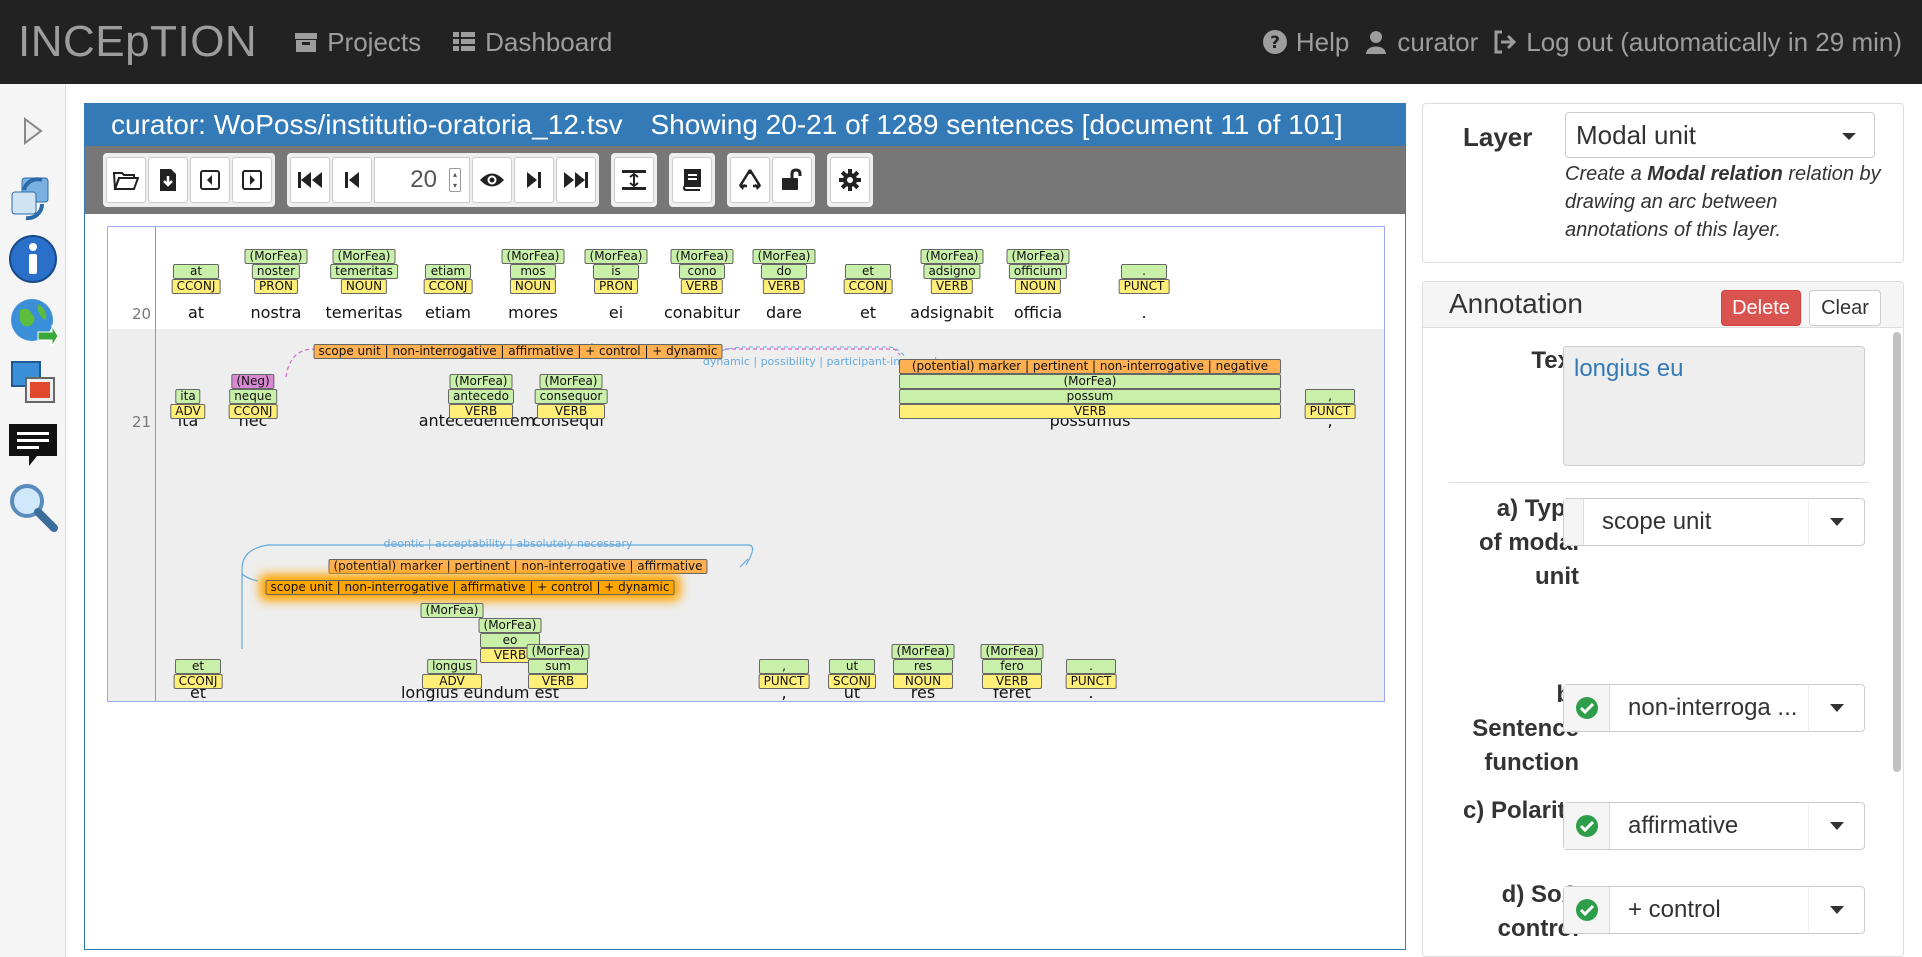  Describe the element at coordinates (168, 180) in the screenshot. I see `export-button` at that location.